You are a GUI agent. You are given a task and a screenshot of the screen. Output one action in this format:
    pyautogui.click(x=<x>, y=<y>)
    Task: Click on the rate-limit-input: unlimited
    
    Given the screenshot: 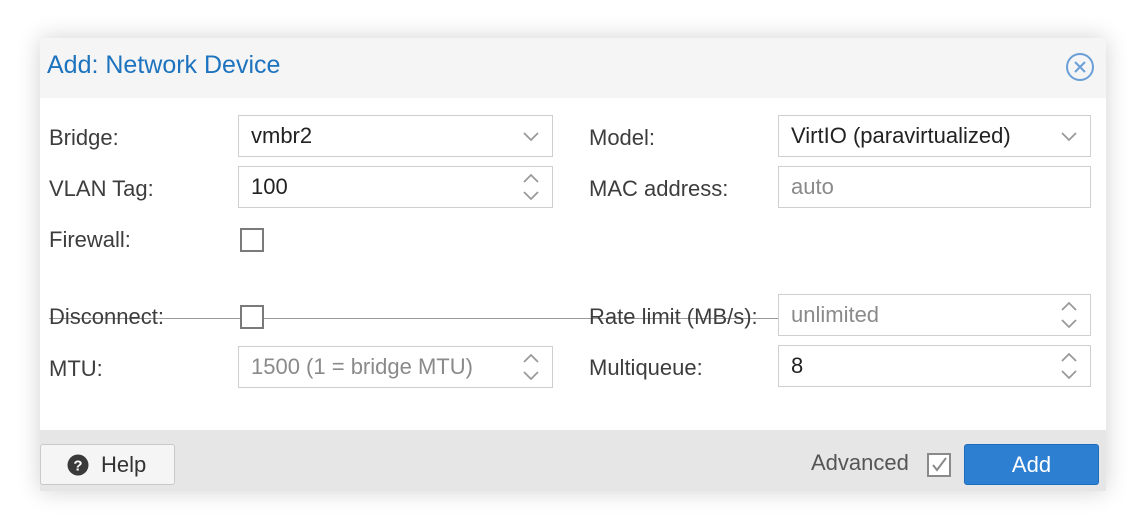 What is the action you would take?
    pyautogui.click(x=934, y=315)
    